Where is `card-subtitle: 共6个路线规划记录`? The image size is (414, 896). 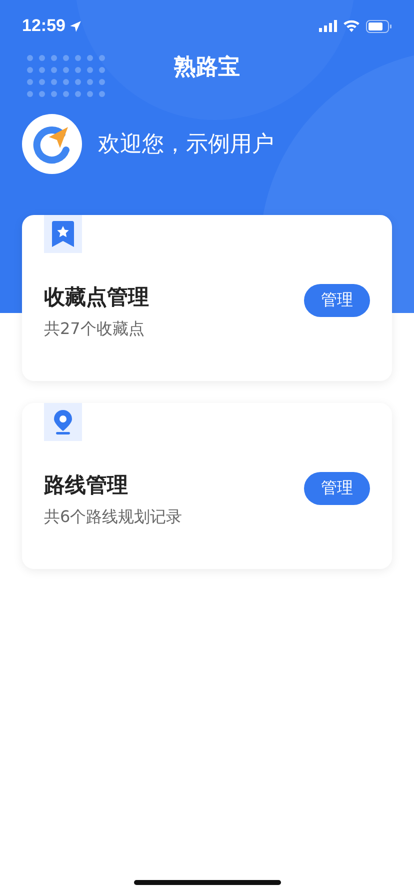
card-subtitle: 共6个路线规划记录 is located at coordinates (113, 517).